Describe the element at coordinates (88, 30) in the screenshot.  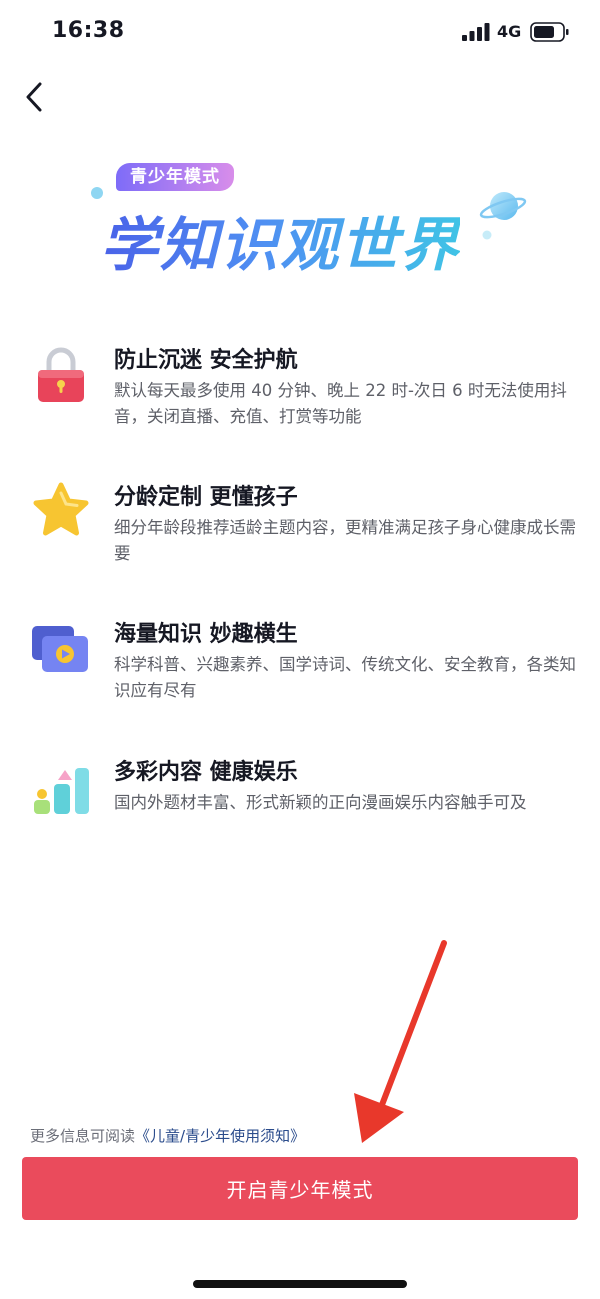
I see `status-time: 16:38` at that location.